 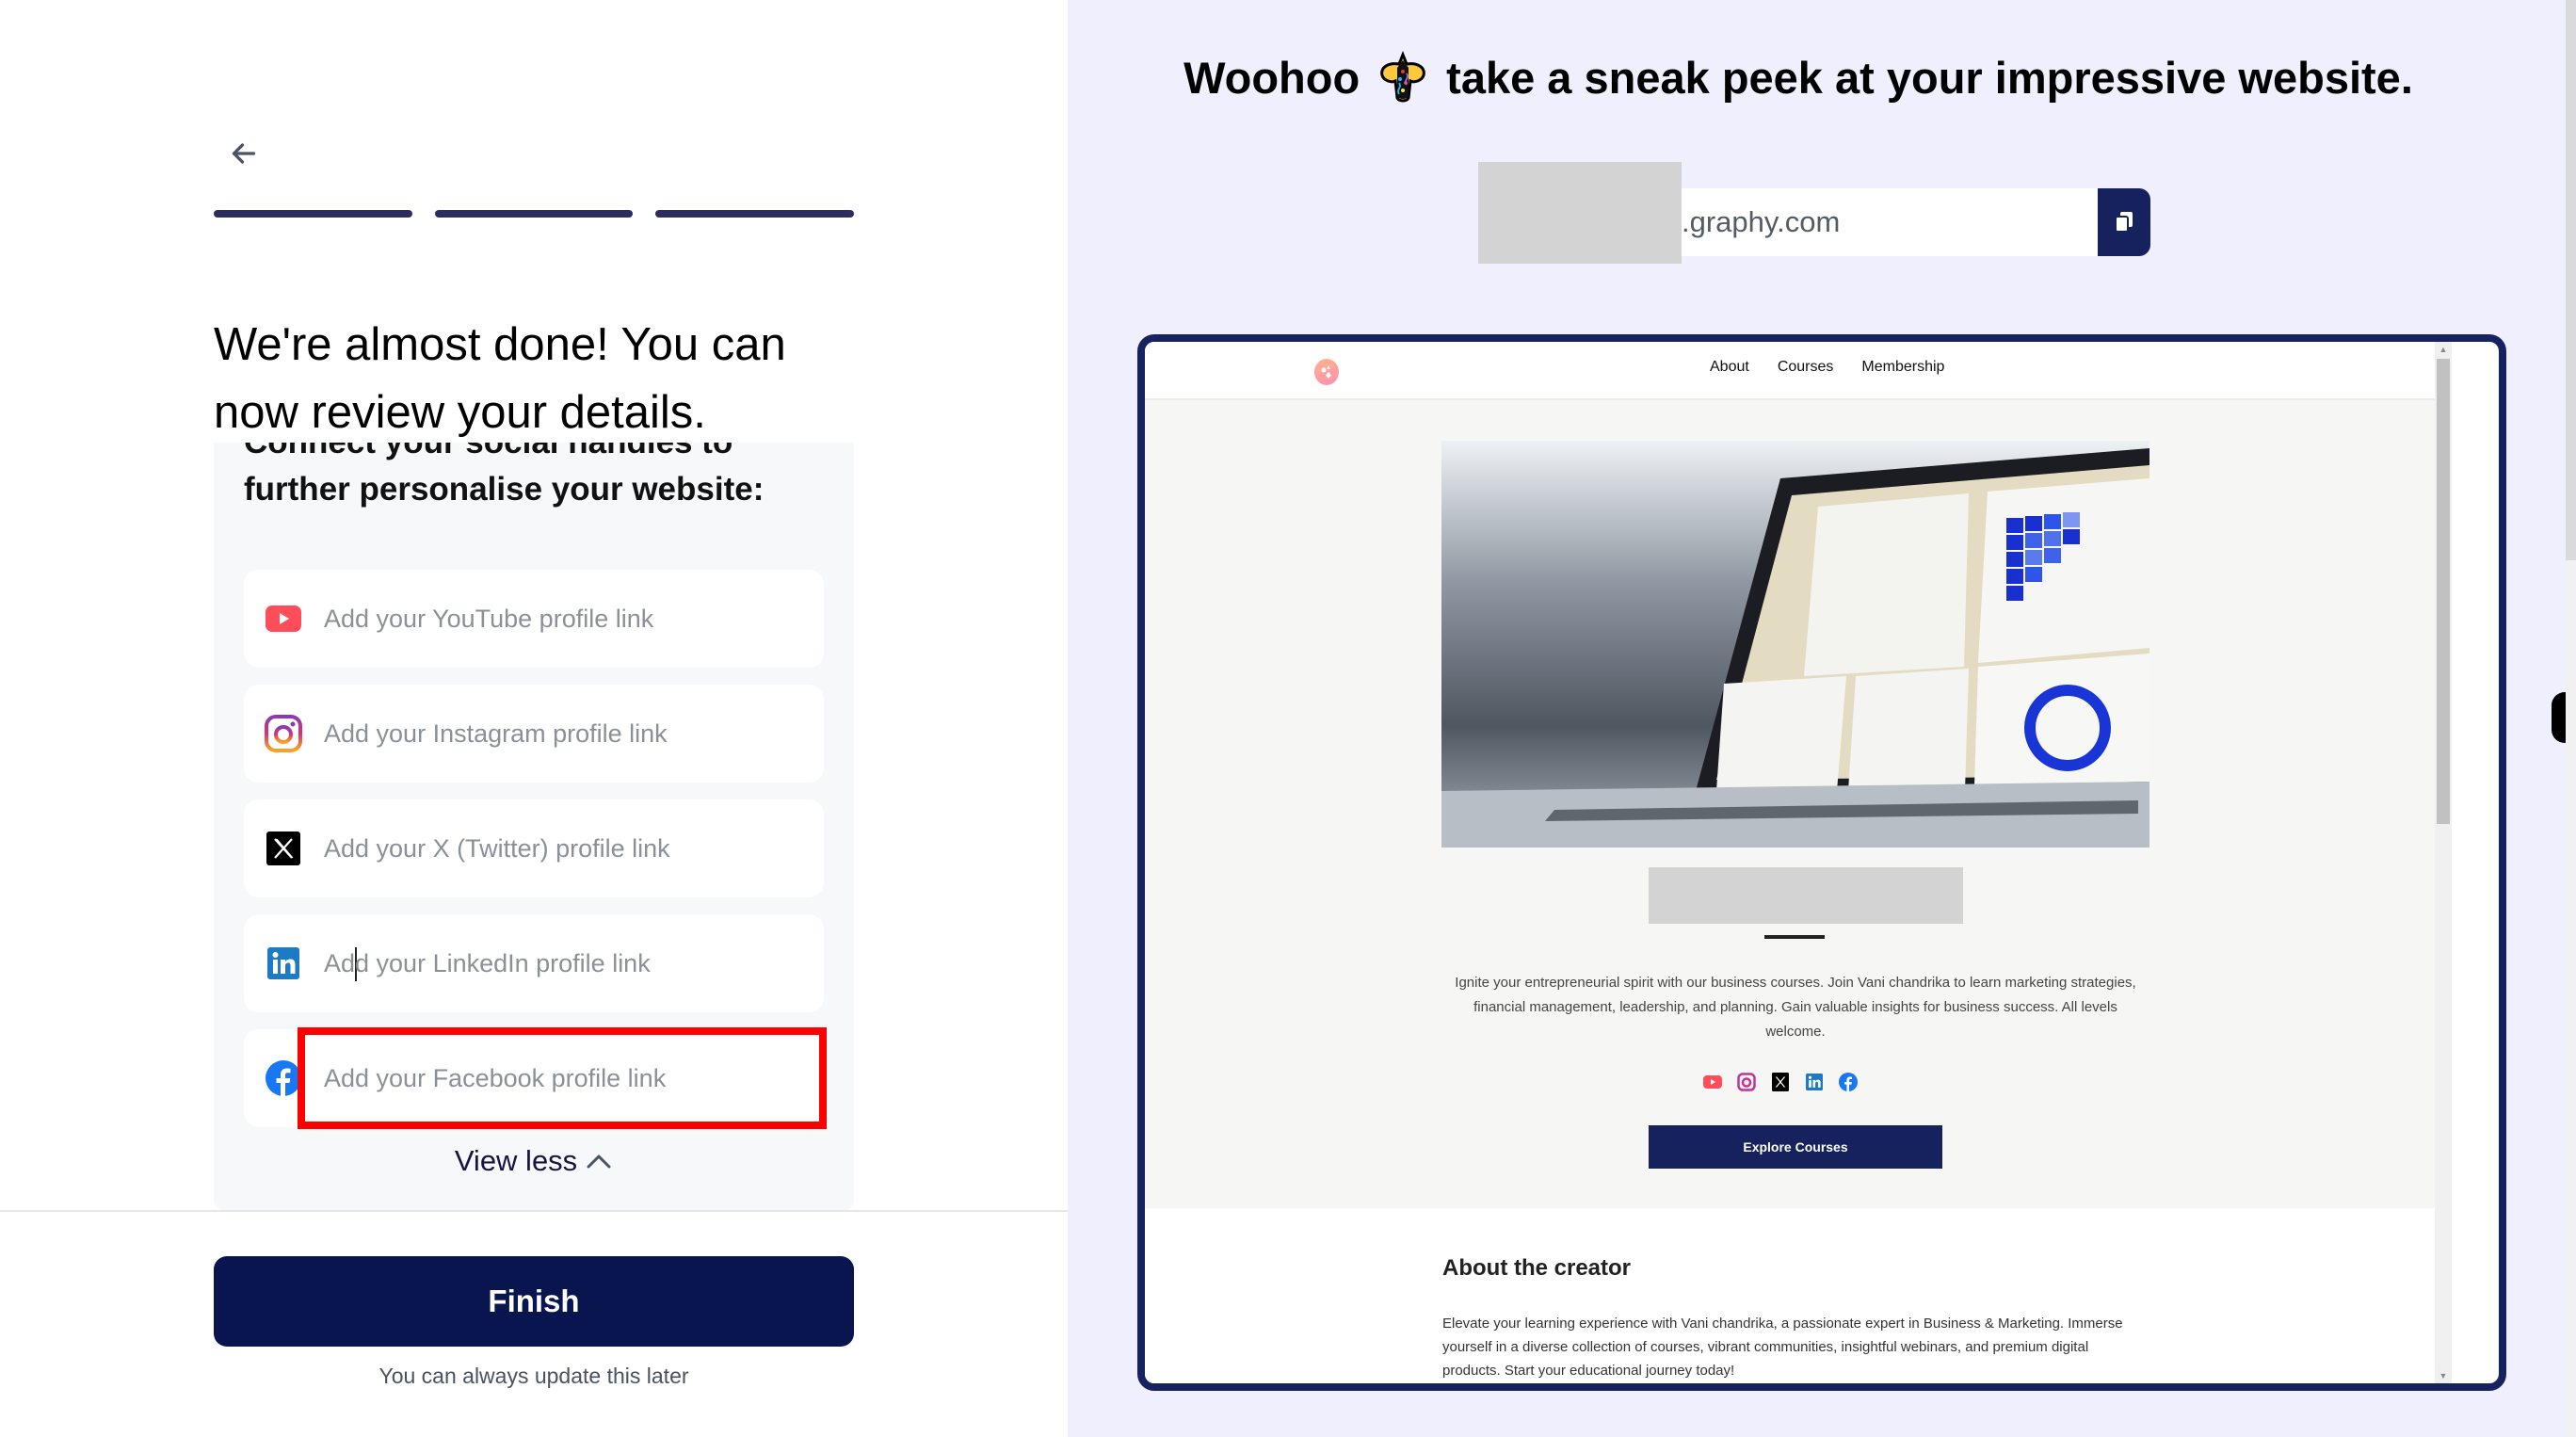 What do you see at coordinates (1271, 78) in the screenshot?
I see `headline-text-start: Woohoo` at bounding box center [1271, 78].